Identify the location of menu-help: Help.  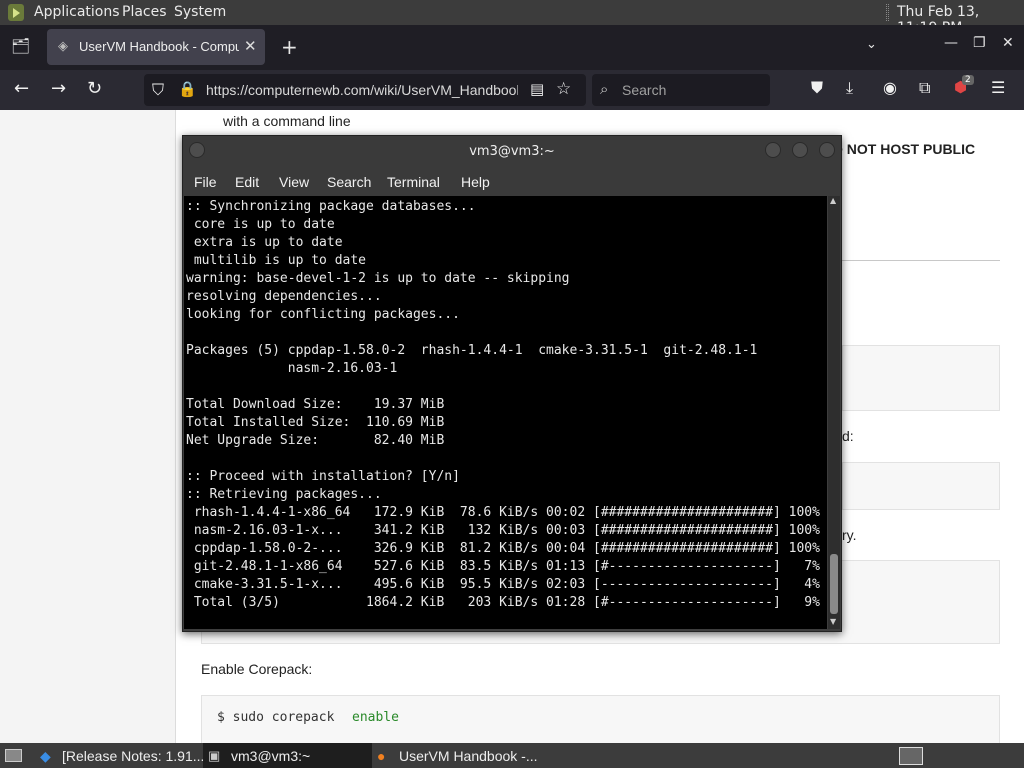
(475, 182).